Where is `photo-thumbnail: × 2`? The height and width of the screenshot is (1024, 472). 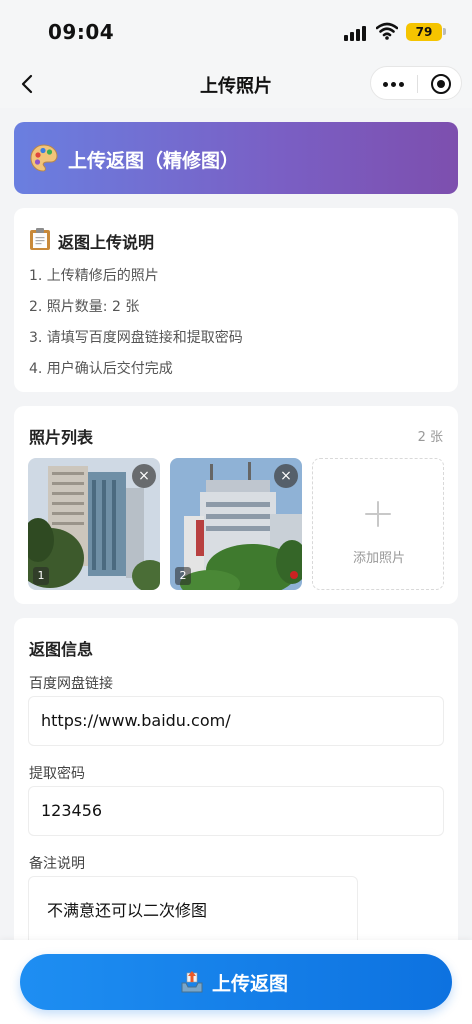
photo-thumbnail: × 2 is located at coordinates (236, 524).